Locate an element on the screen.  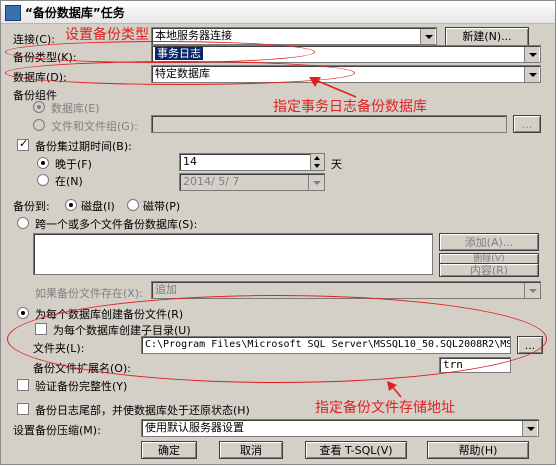
expire-after-radio is located at coordinates (43, 163).